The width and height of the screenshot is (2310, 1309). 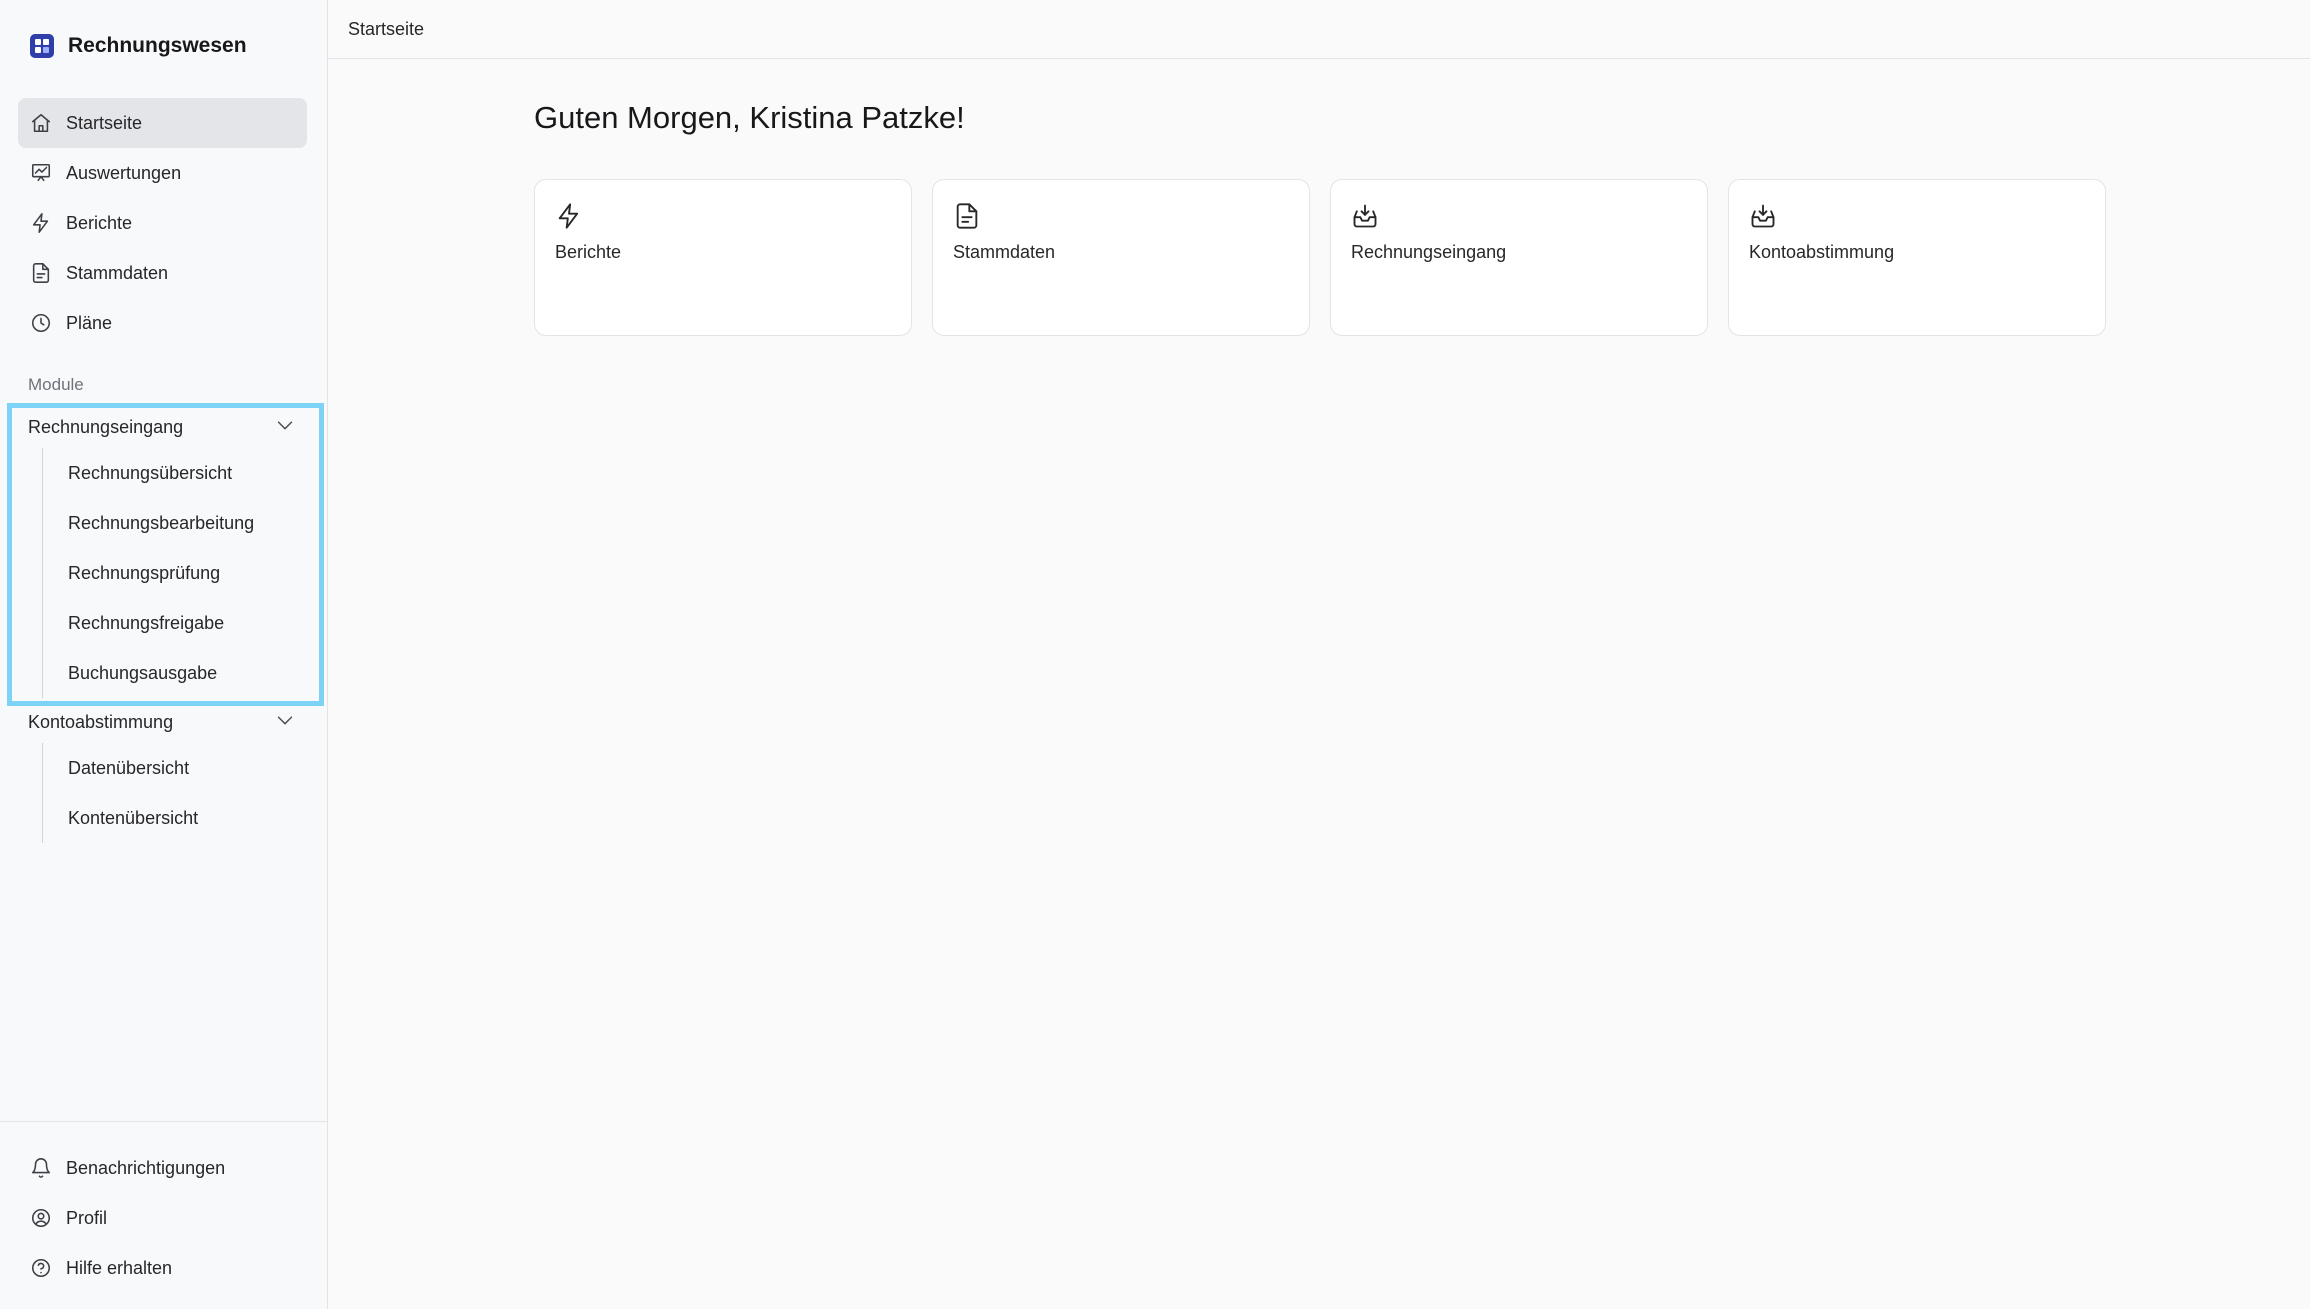 What do you see at coordinates (1121, 257) in the screenshot?
I see `card-stammdaten: Stammdaten` at bounding box center [1121, 257].